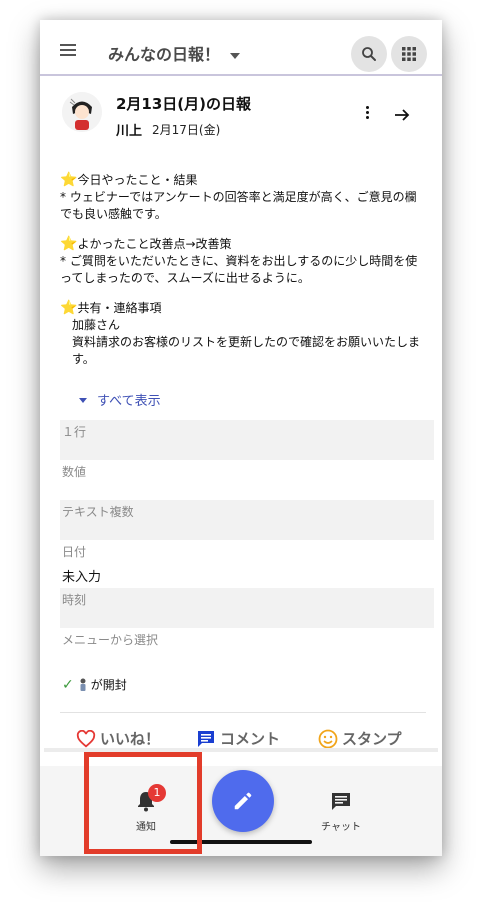  I want to click on stamp-button: スタンプ, so click(360, 738).